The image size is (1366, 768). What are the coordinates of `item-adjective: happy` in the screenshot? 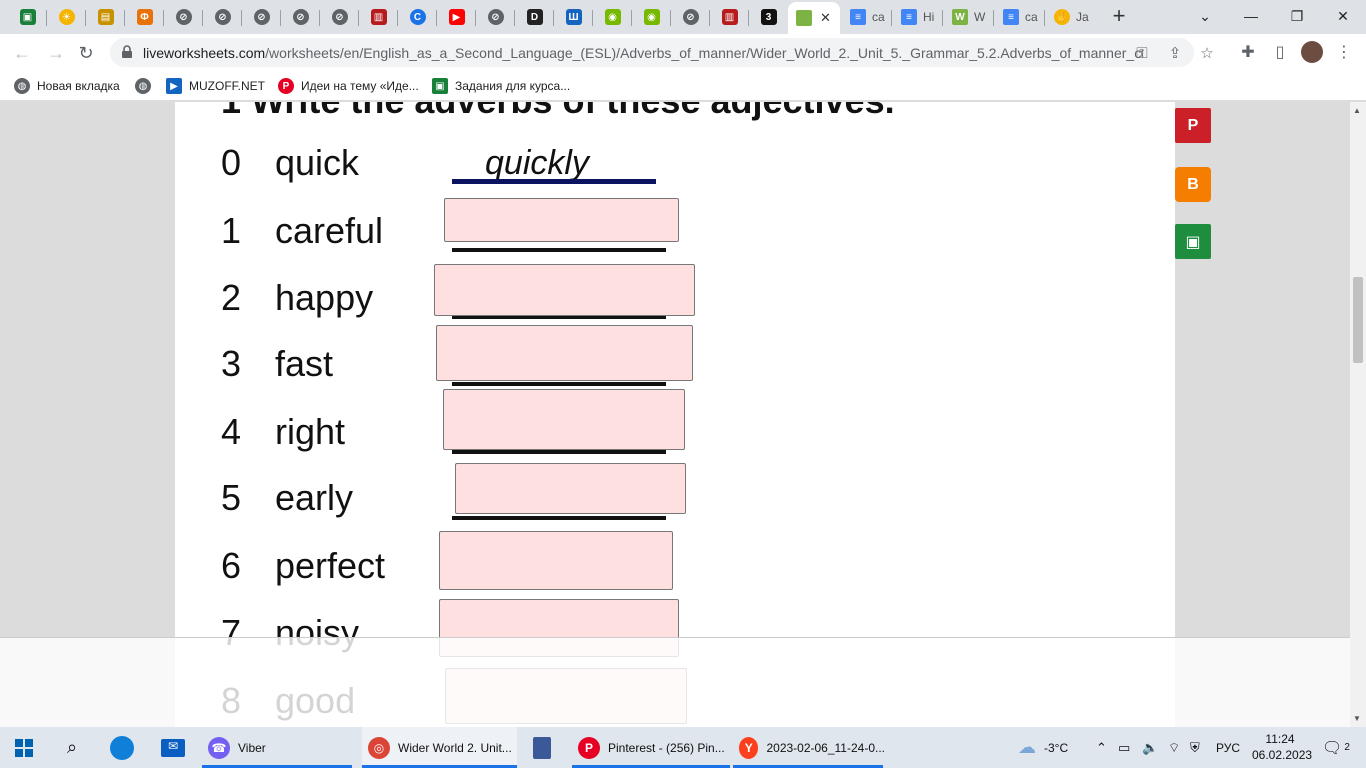 It's located at (324, 297).